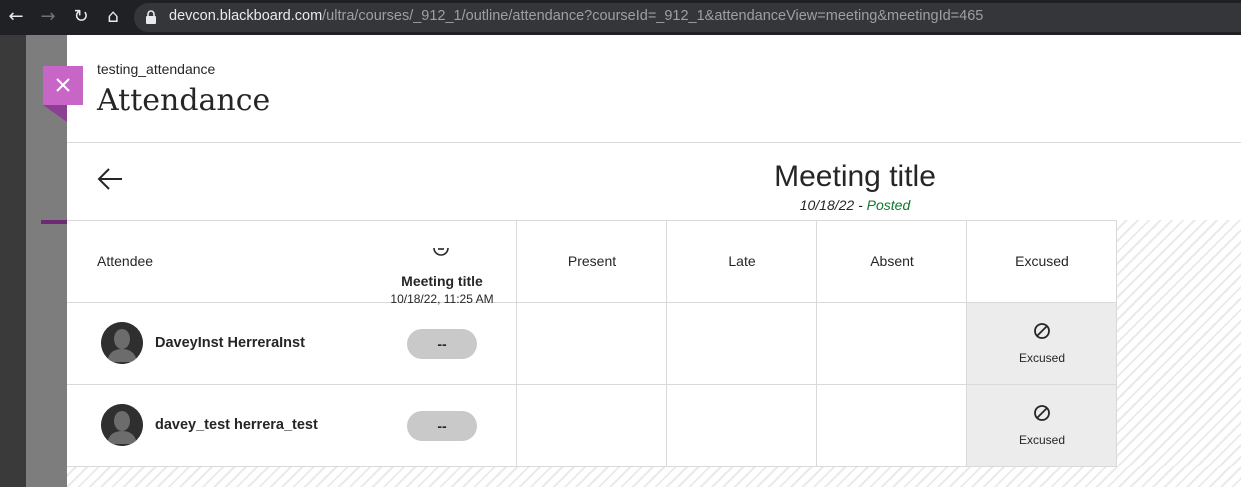 The height and width of the screenshot is (487, 1241). Describe the element at coordinates (855, 176) in the screenshot. I see `meeting-title: Meeting title` at that location.